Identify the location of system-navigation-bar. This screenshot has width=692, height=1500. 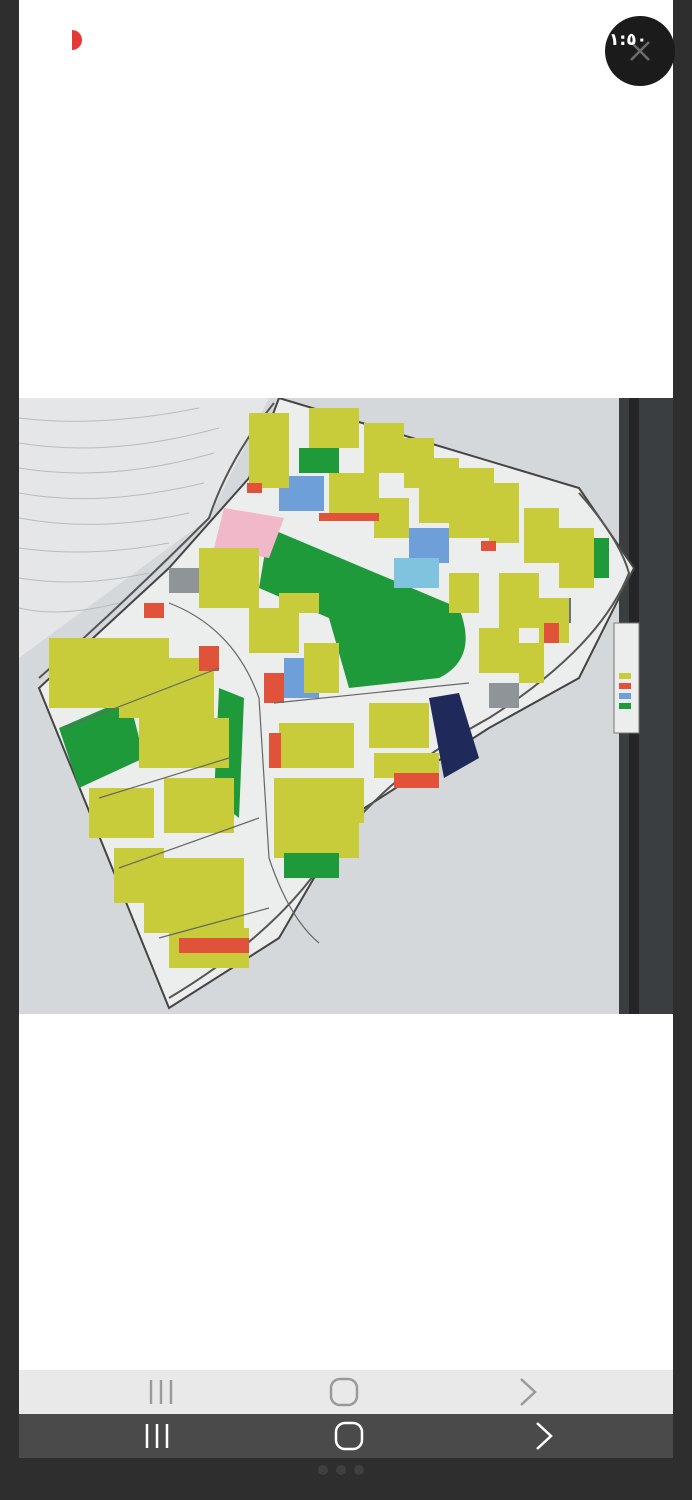
(346, 1436).